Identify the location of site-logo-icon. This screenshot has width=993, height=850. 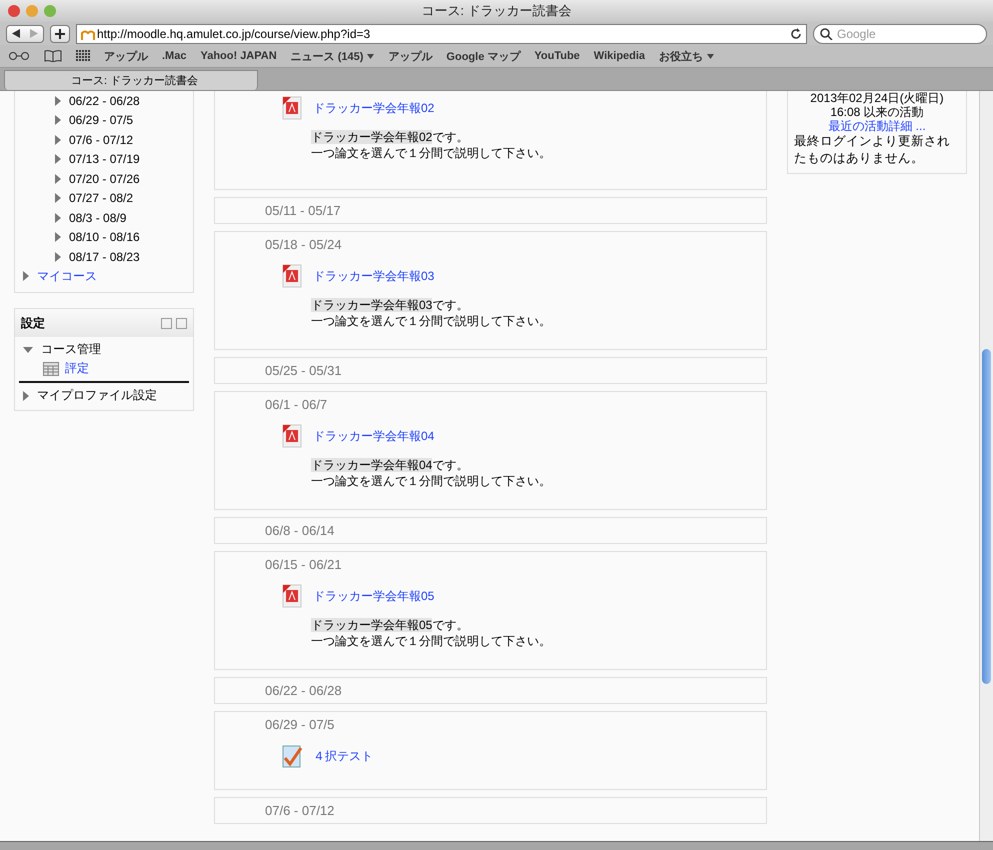
(88, 34).